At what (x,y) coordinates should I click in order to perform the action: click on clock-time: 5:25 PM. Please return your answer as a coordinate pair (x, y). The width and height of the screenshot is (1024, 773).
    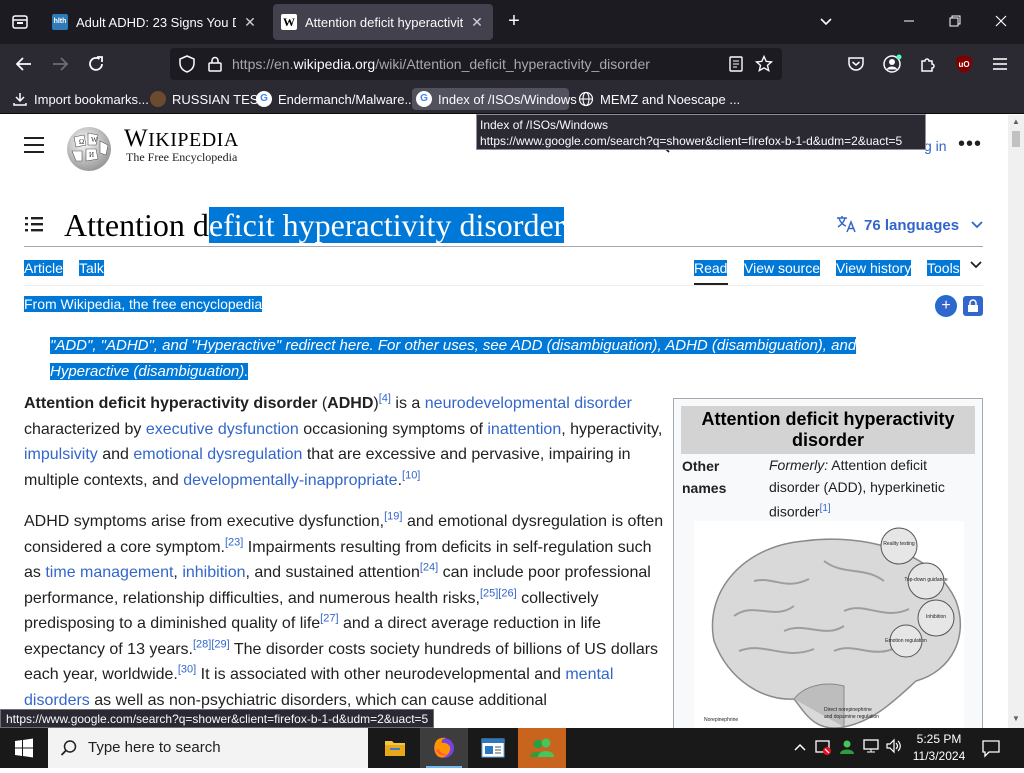
    Looking at the image, I should click on (939, 739).